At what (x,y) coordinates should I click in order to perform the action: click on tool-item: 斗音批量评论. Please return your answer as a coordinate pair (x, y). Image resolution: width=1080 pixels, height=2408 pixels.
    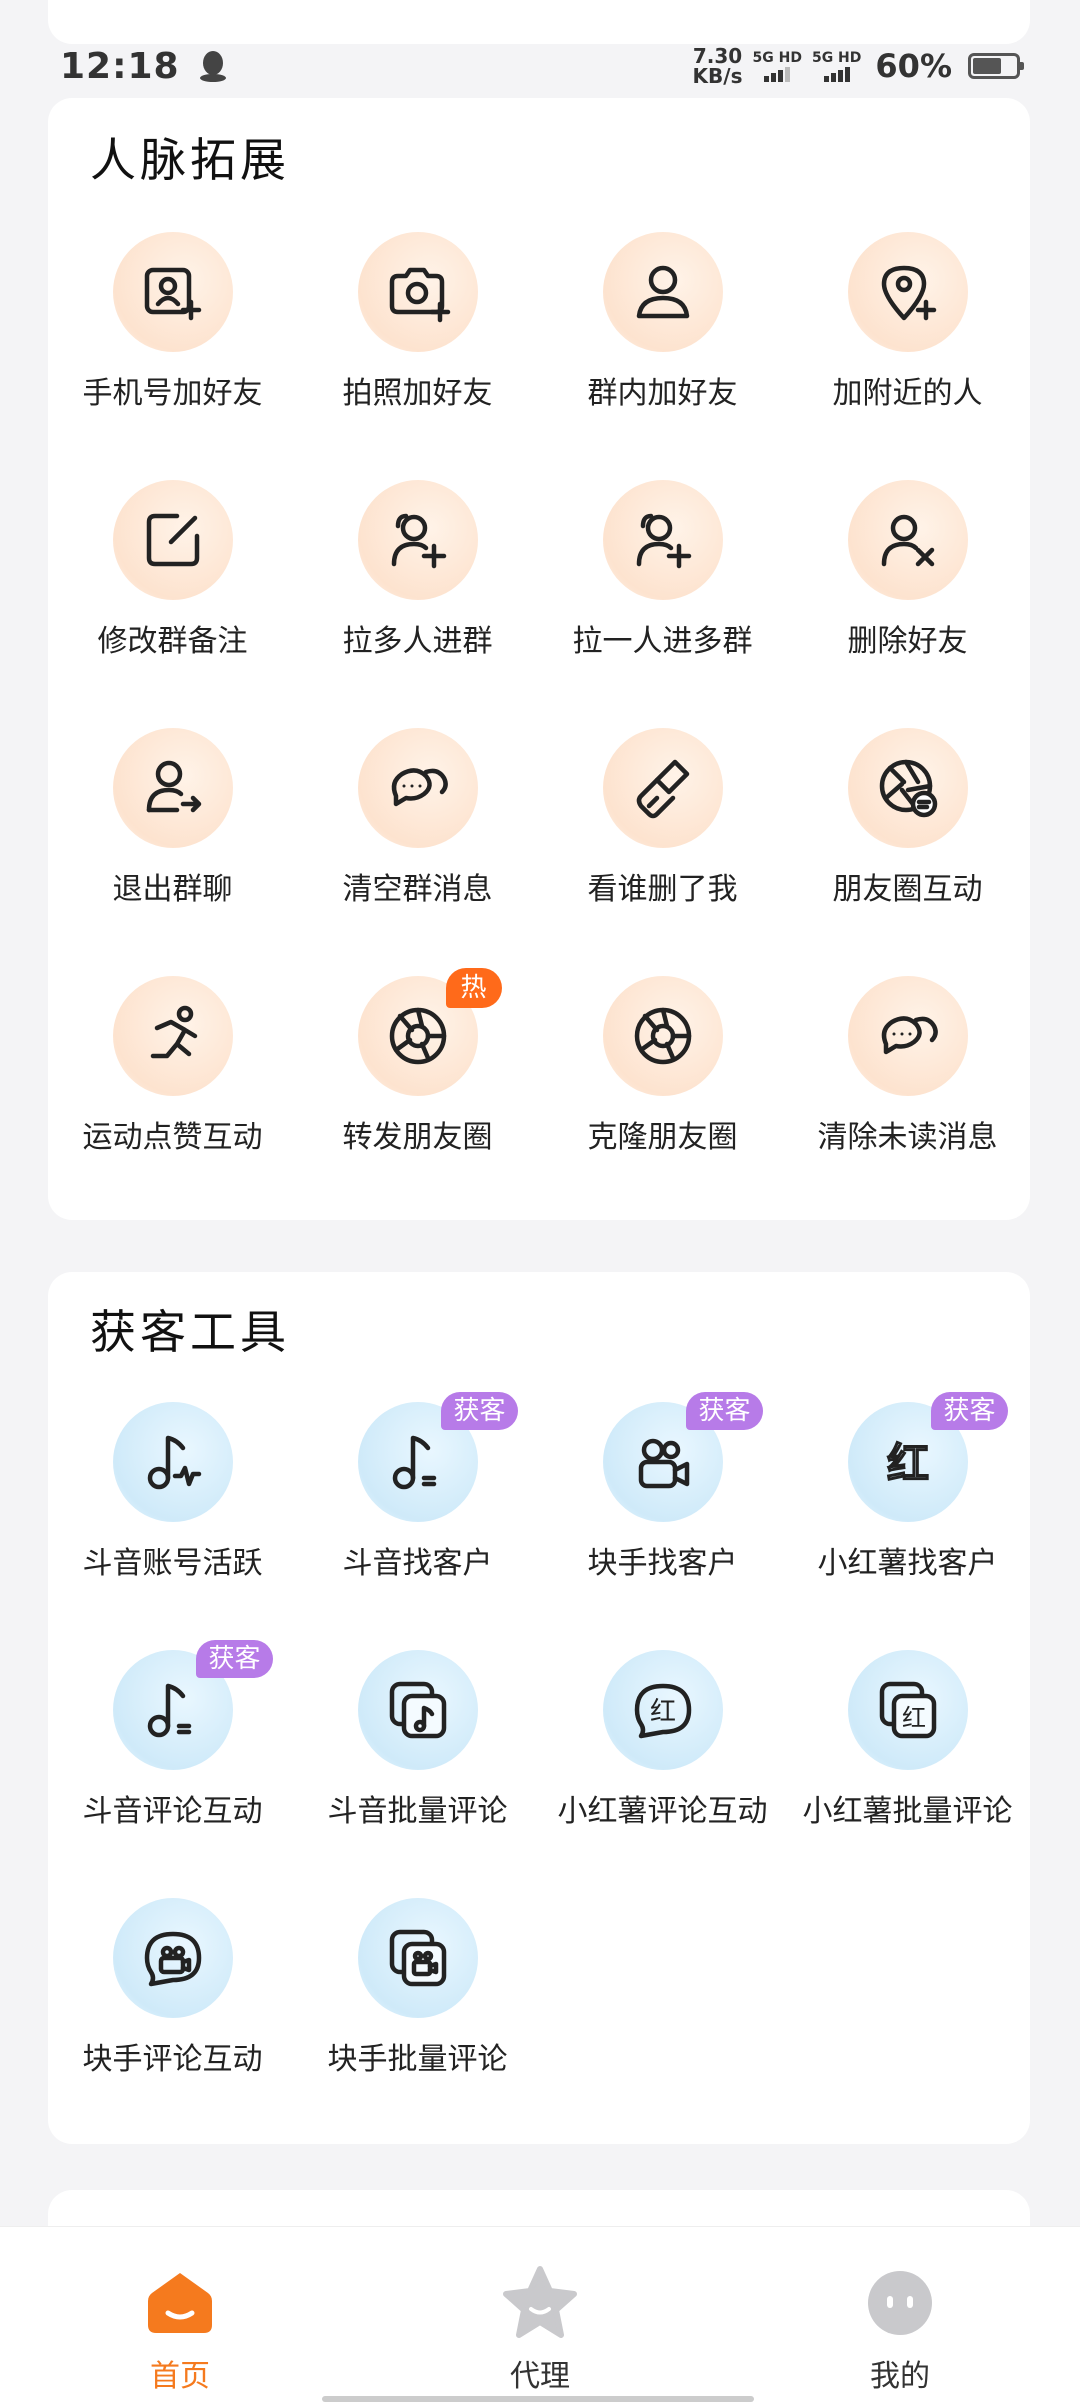
    Looking at the image, I should click on (417, 1750).